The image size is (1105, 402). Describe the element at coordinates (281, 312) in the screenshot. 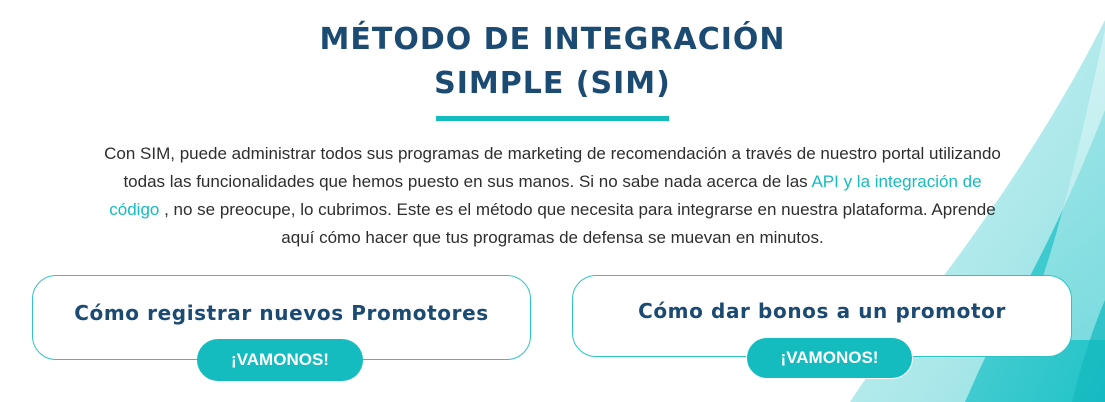

I see `card-title: Cómo registrar nuevos Promotores` at that location.